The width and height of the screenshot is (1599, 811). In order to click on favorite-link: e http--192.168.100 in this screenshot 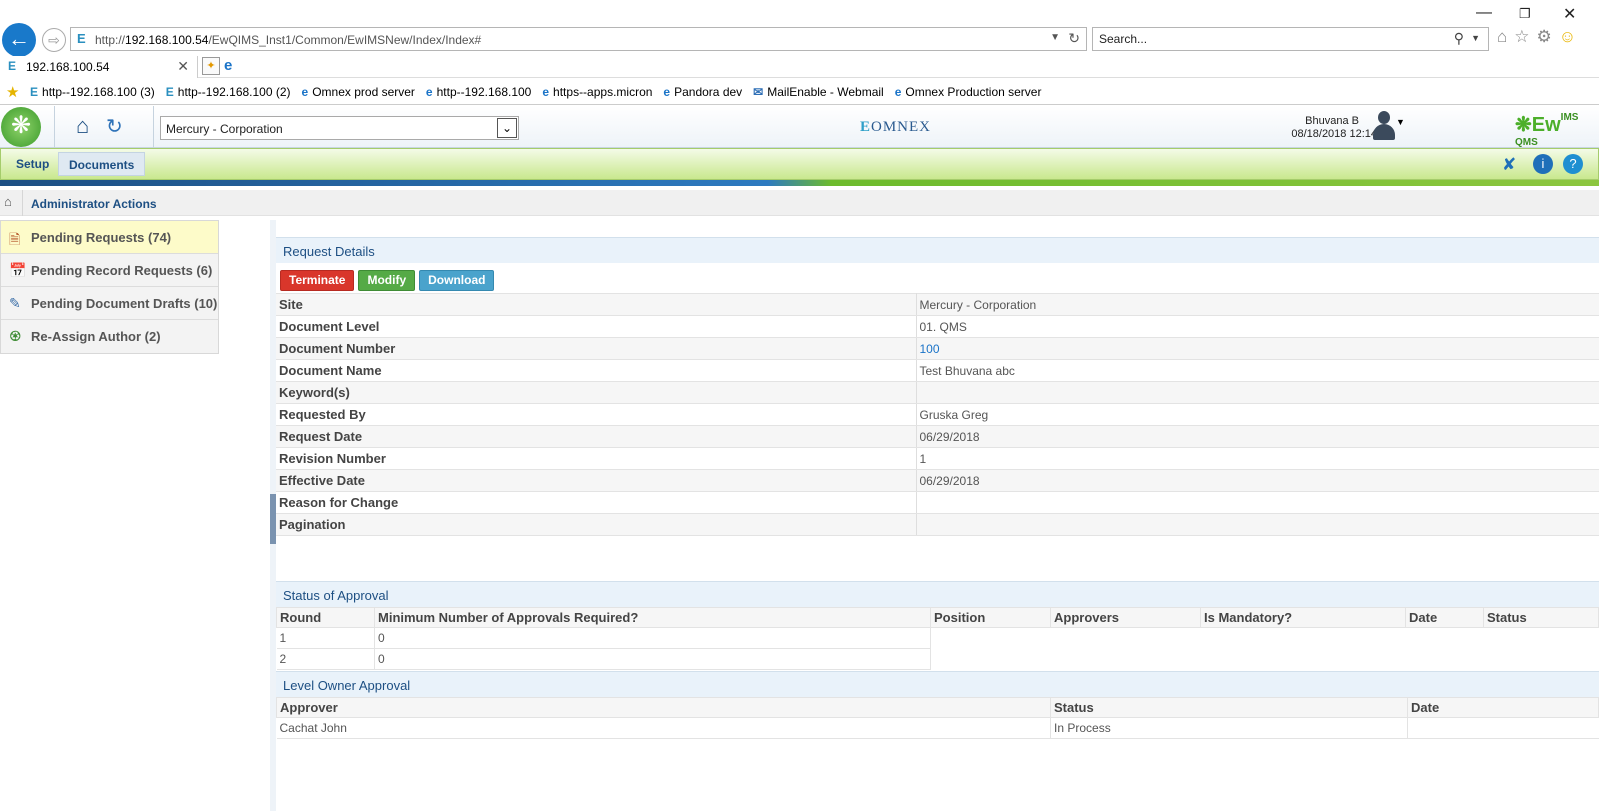, I will do `click(478, 92)`.